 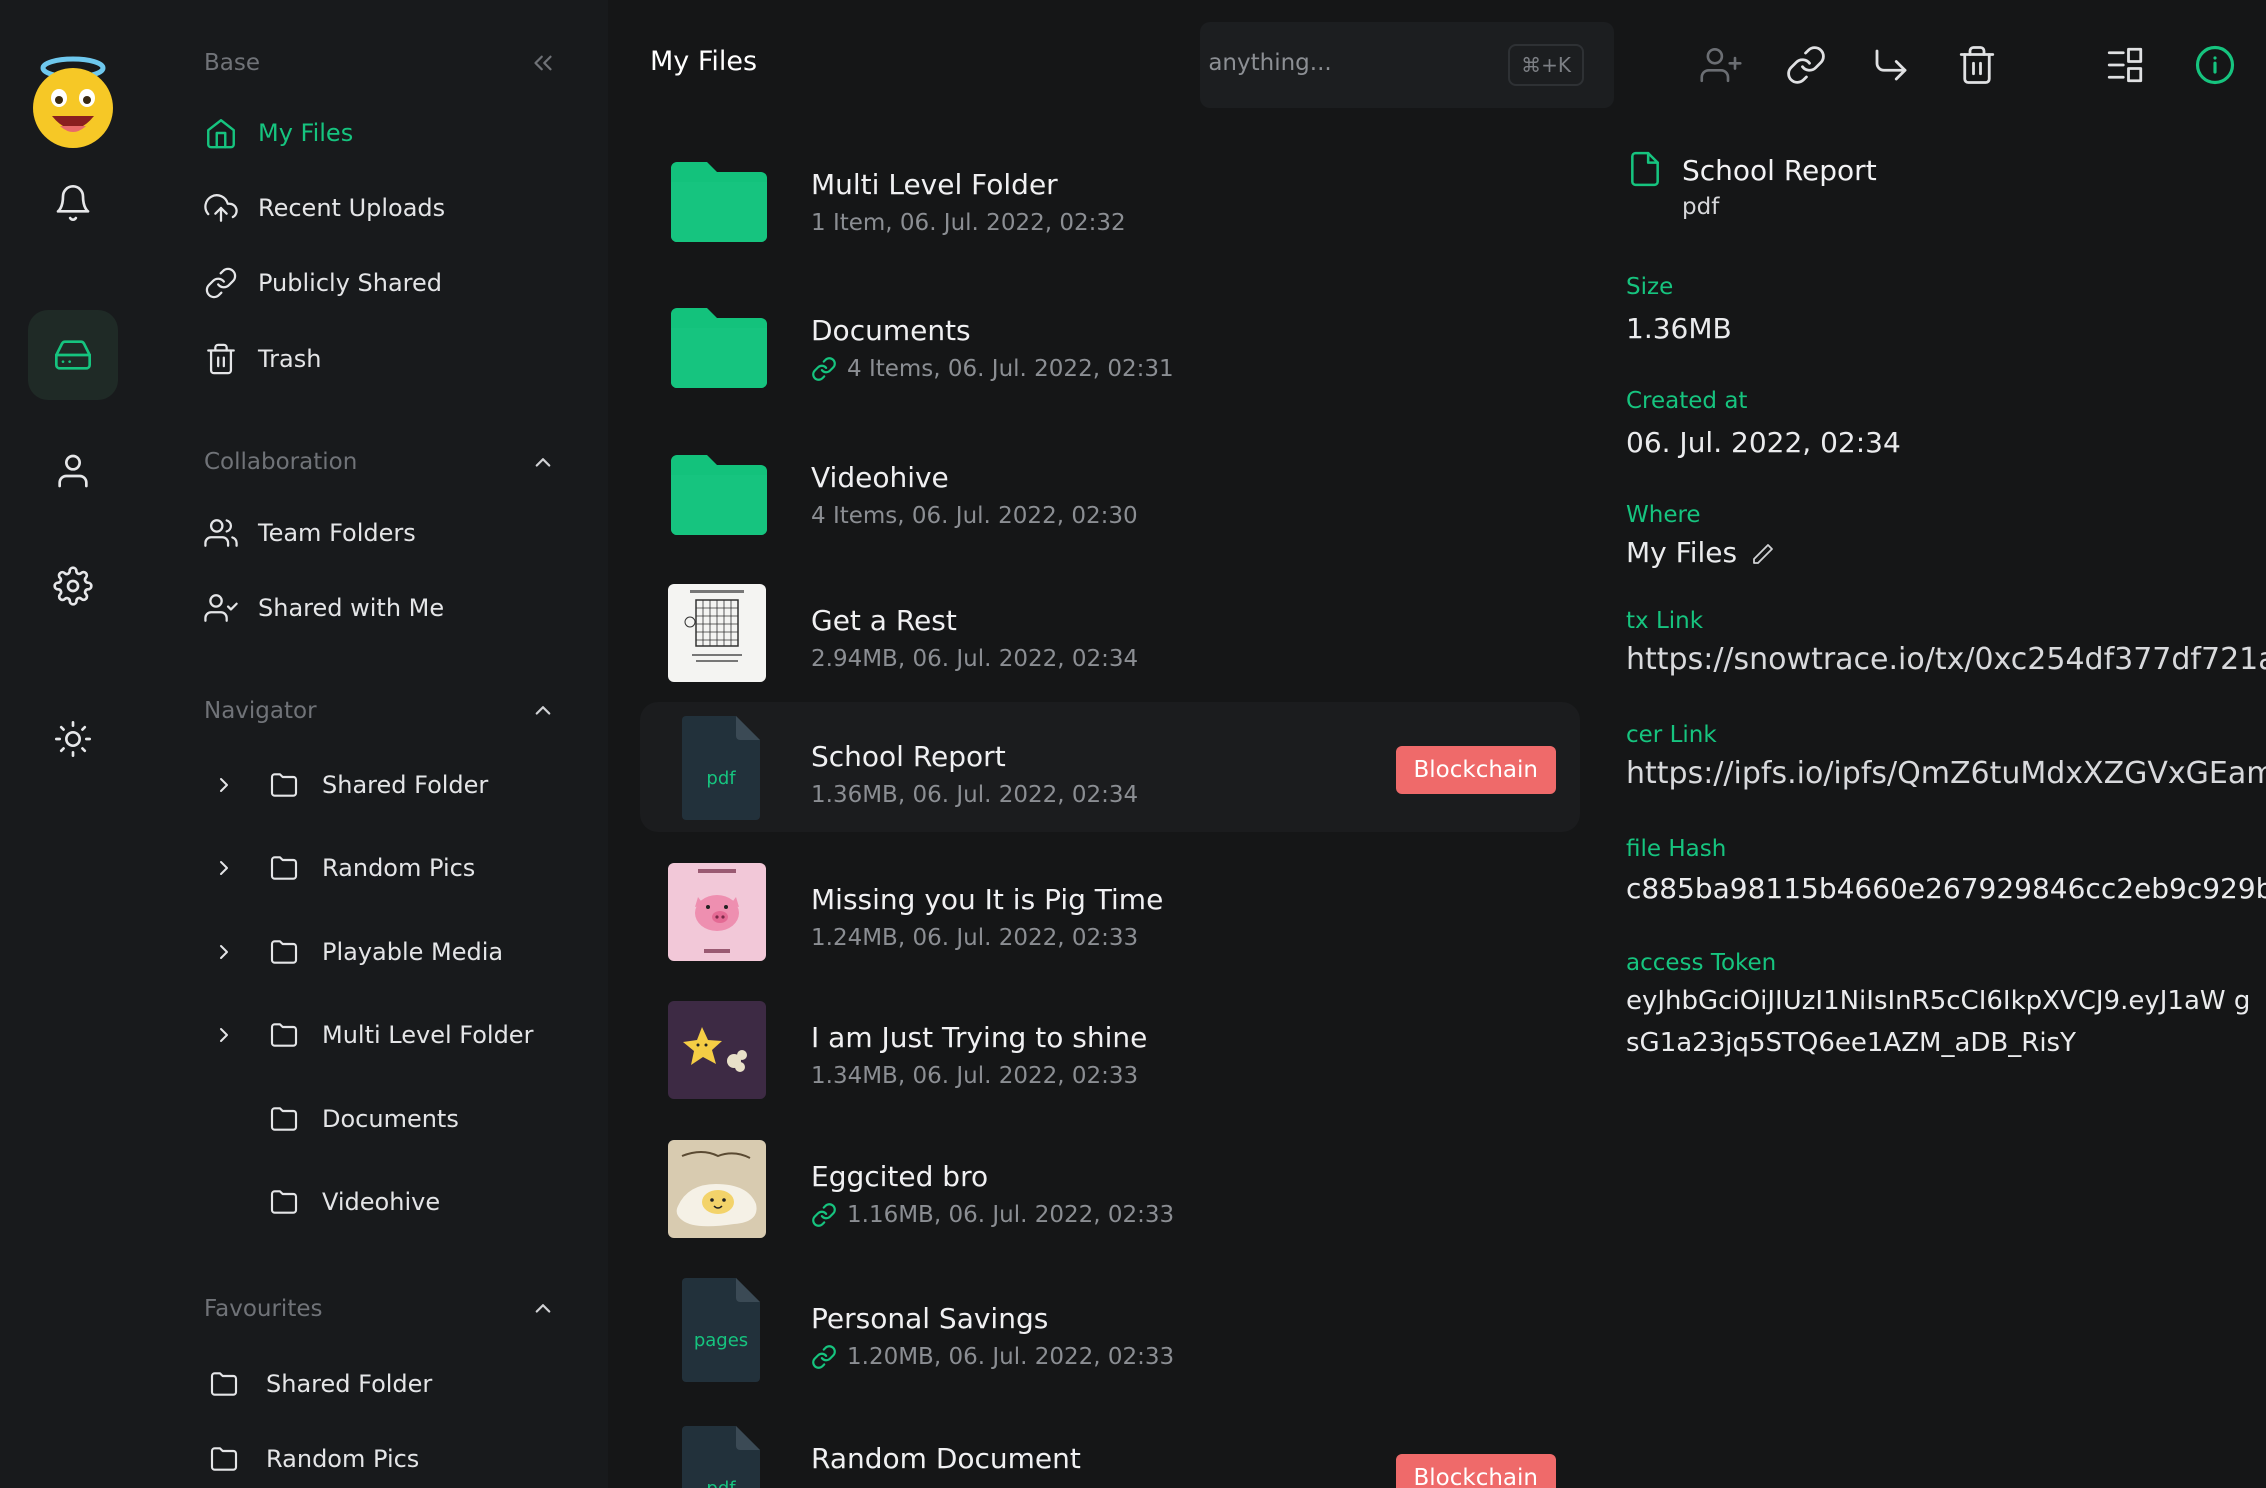 What do you see at coordinates (281, 462) in the screenshot?
I see `section-title-collaboration: Collaboration` at bounding box center [281, 462].